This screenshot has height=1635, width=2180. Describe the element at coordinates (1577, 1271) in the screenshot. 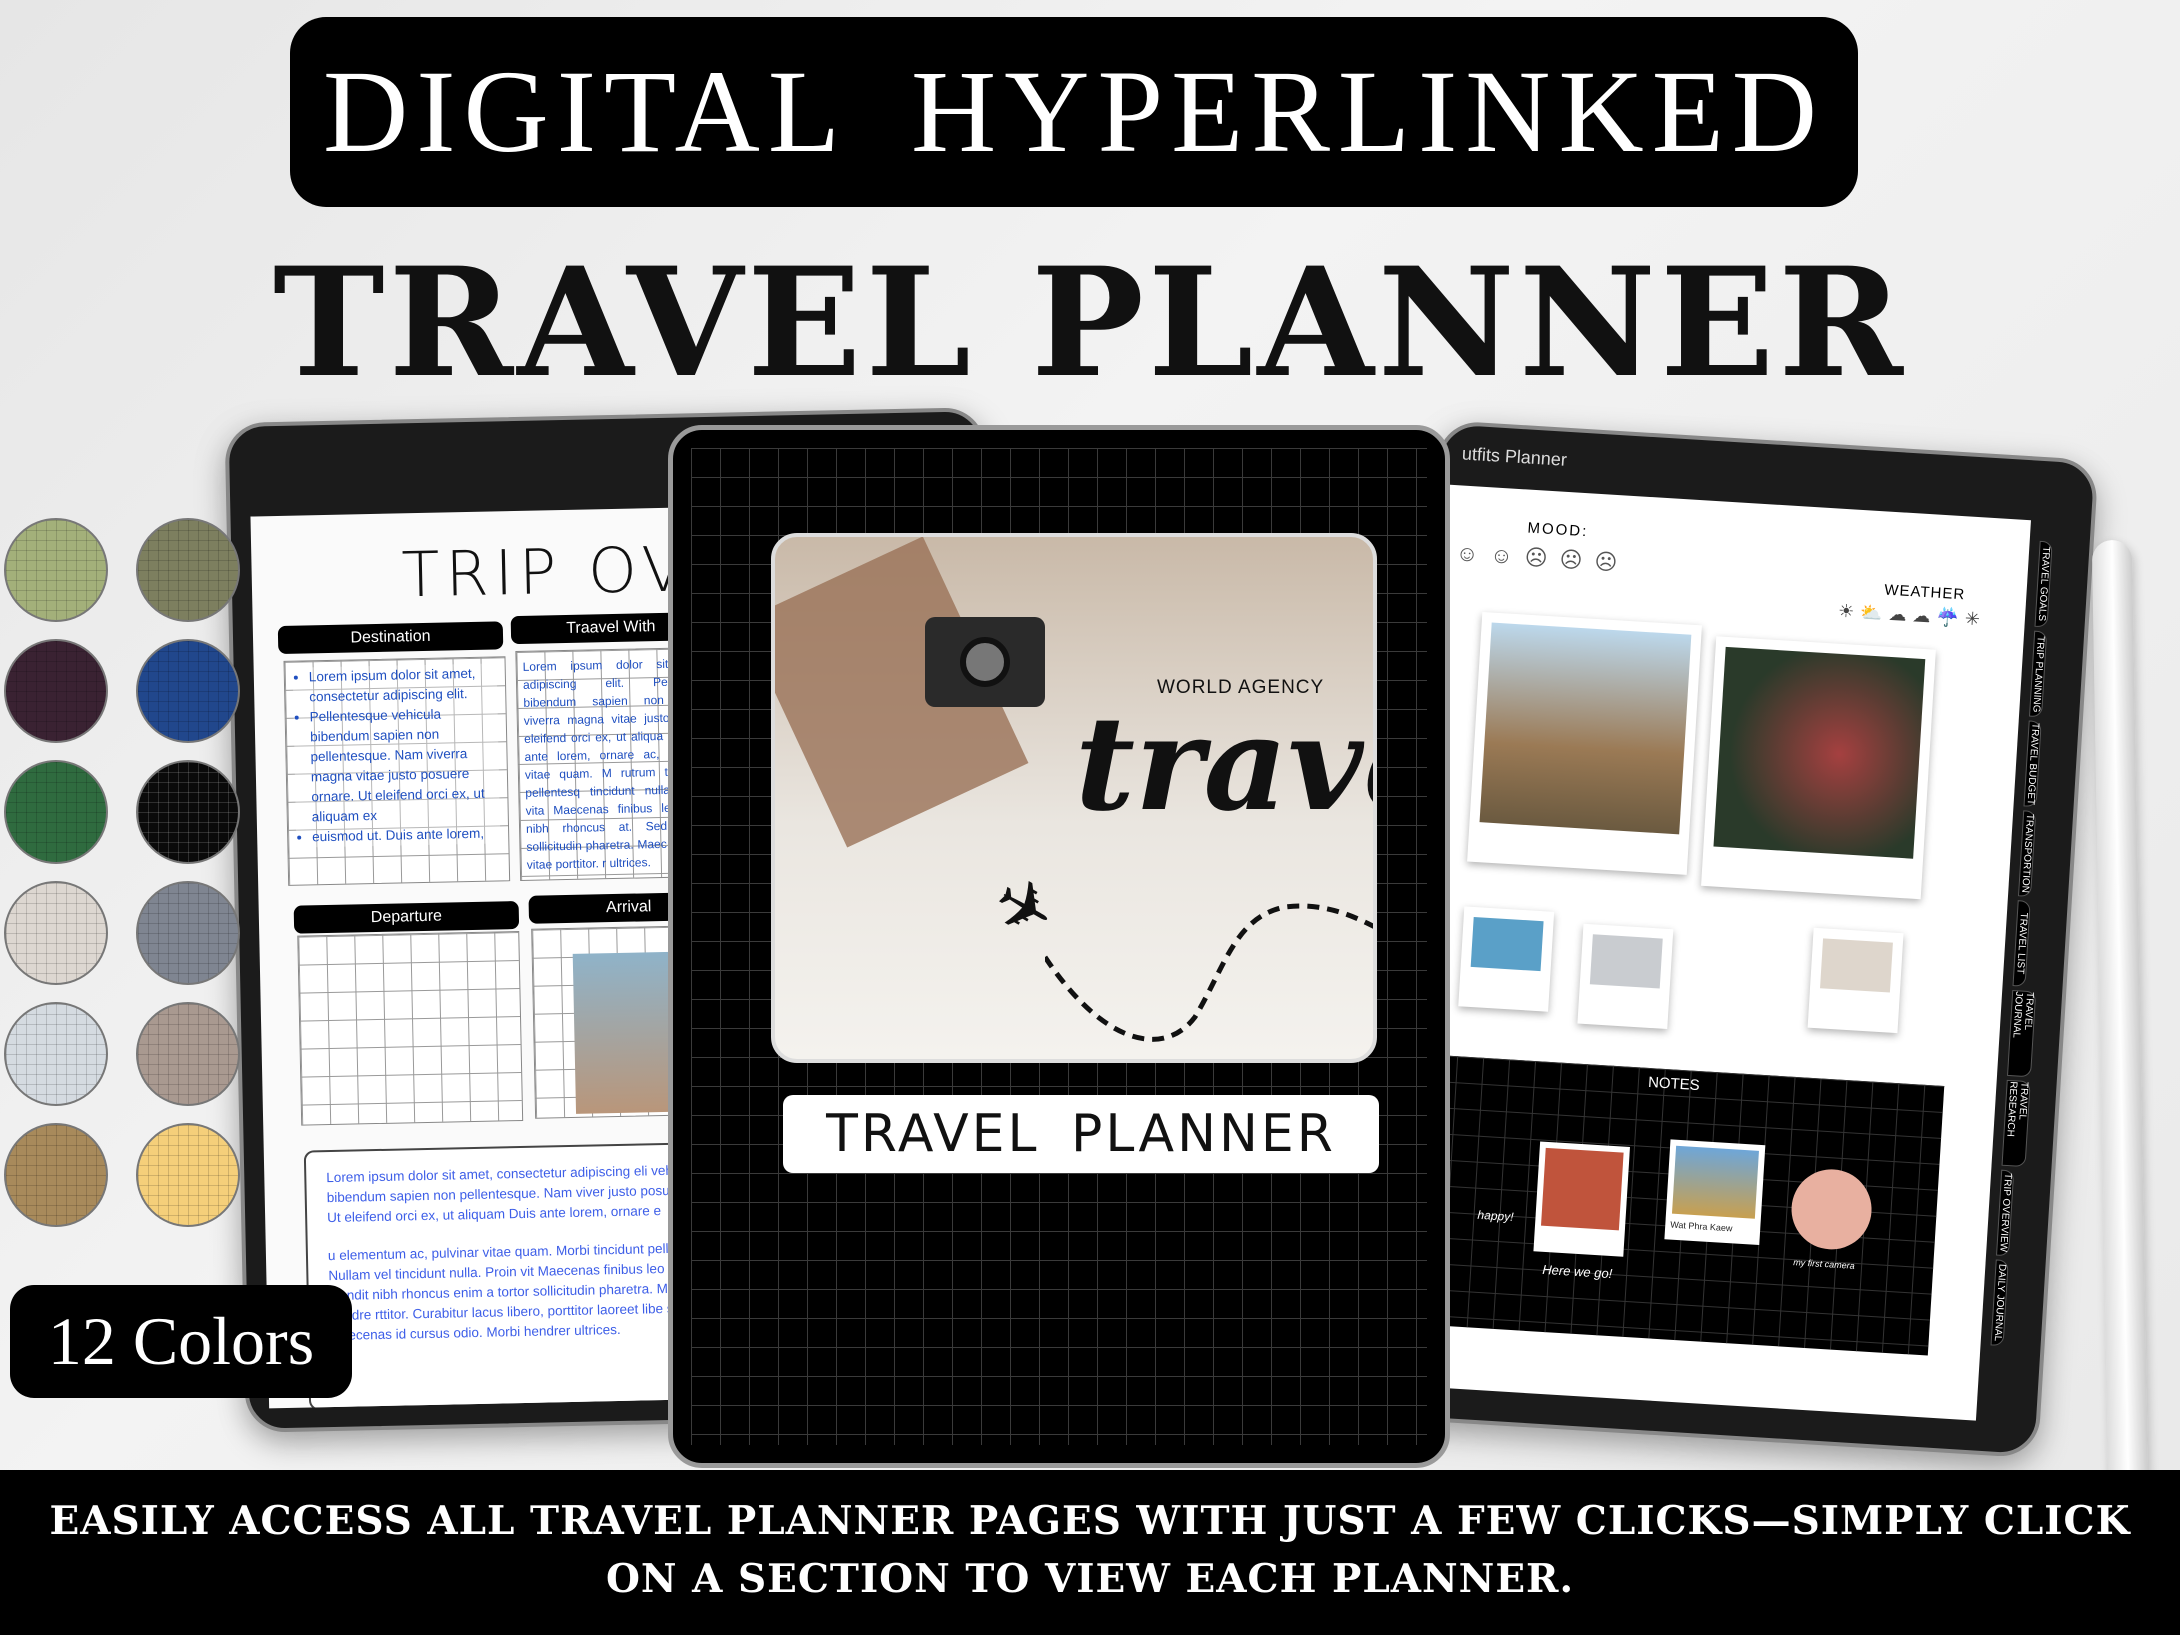

I see `sticker-text: Here we go!` at that location.